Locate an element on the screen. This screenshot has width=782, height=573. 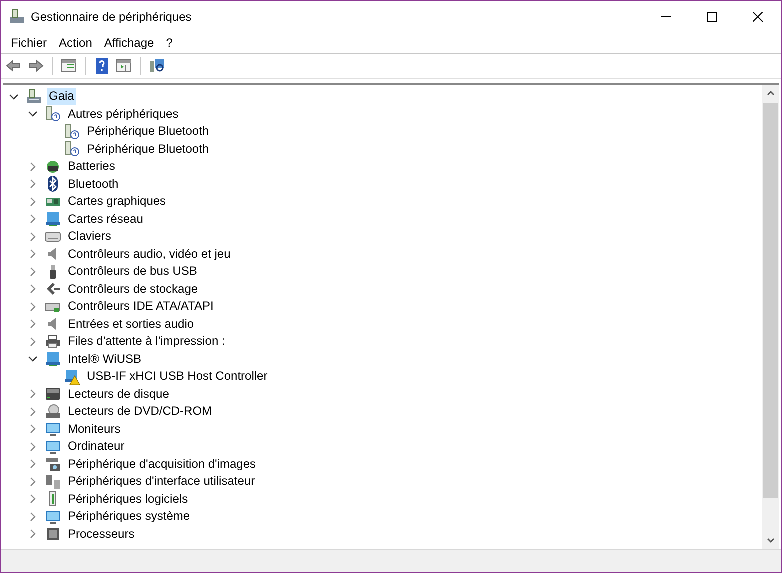
battery-icon is located at coordinates (53, 166).